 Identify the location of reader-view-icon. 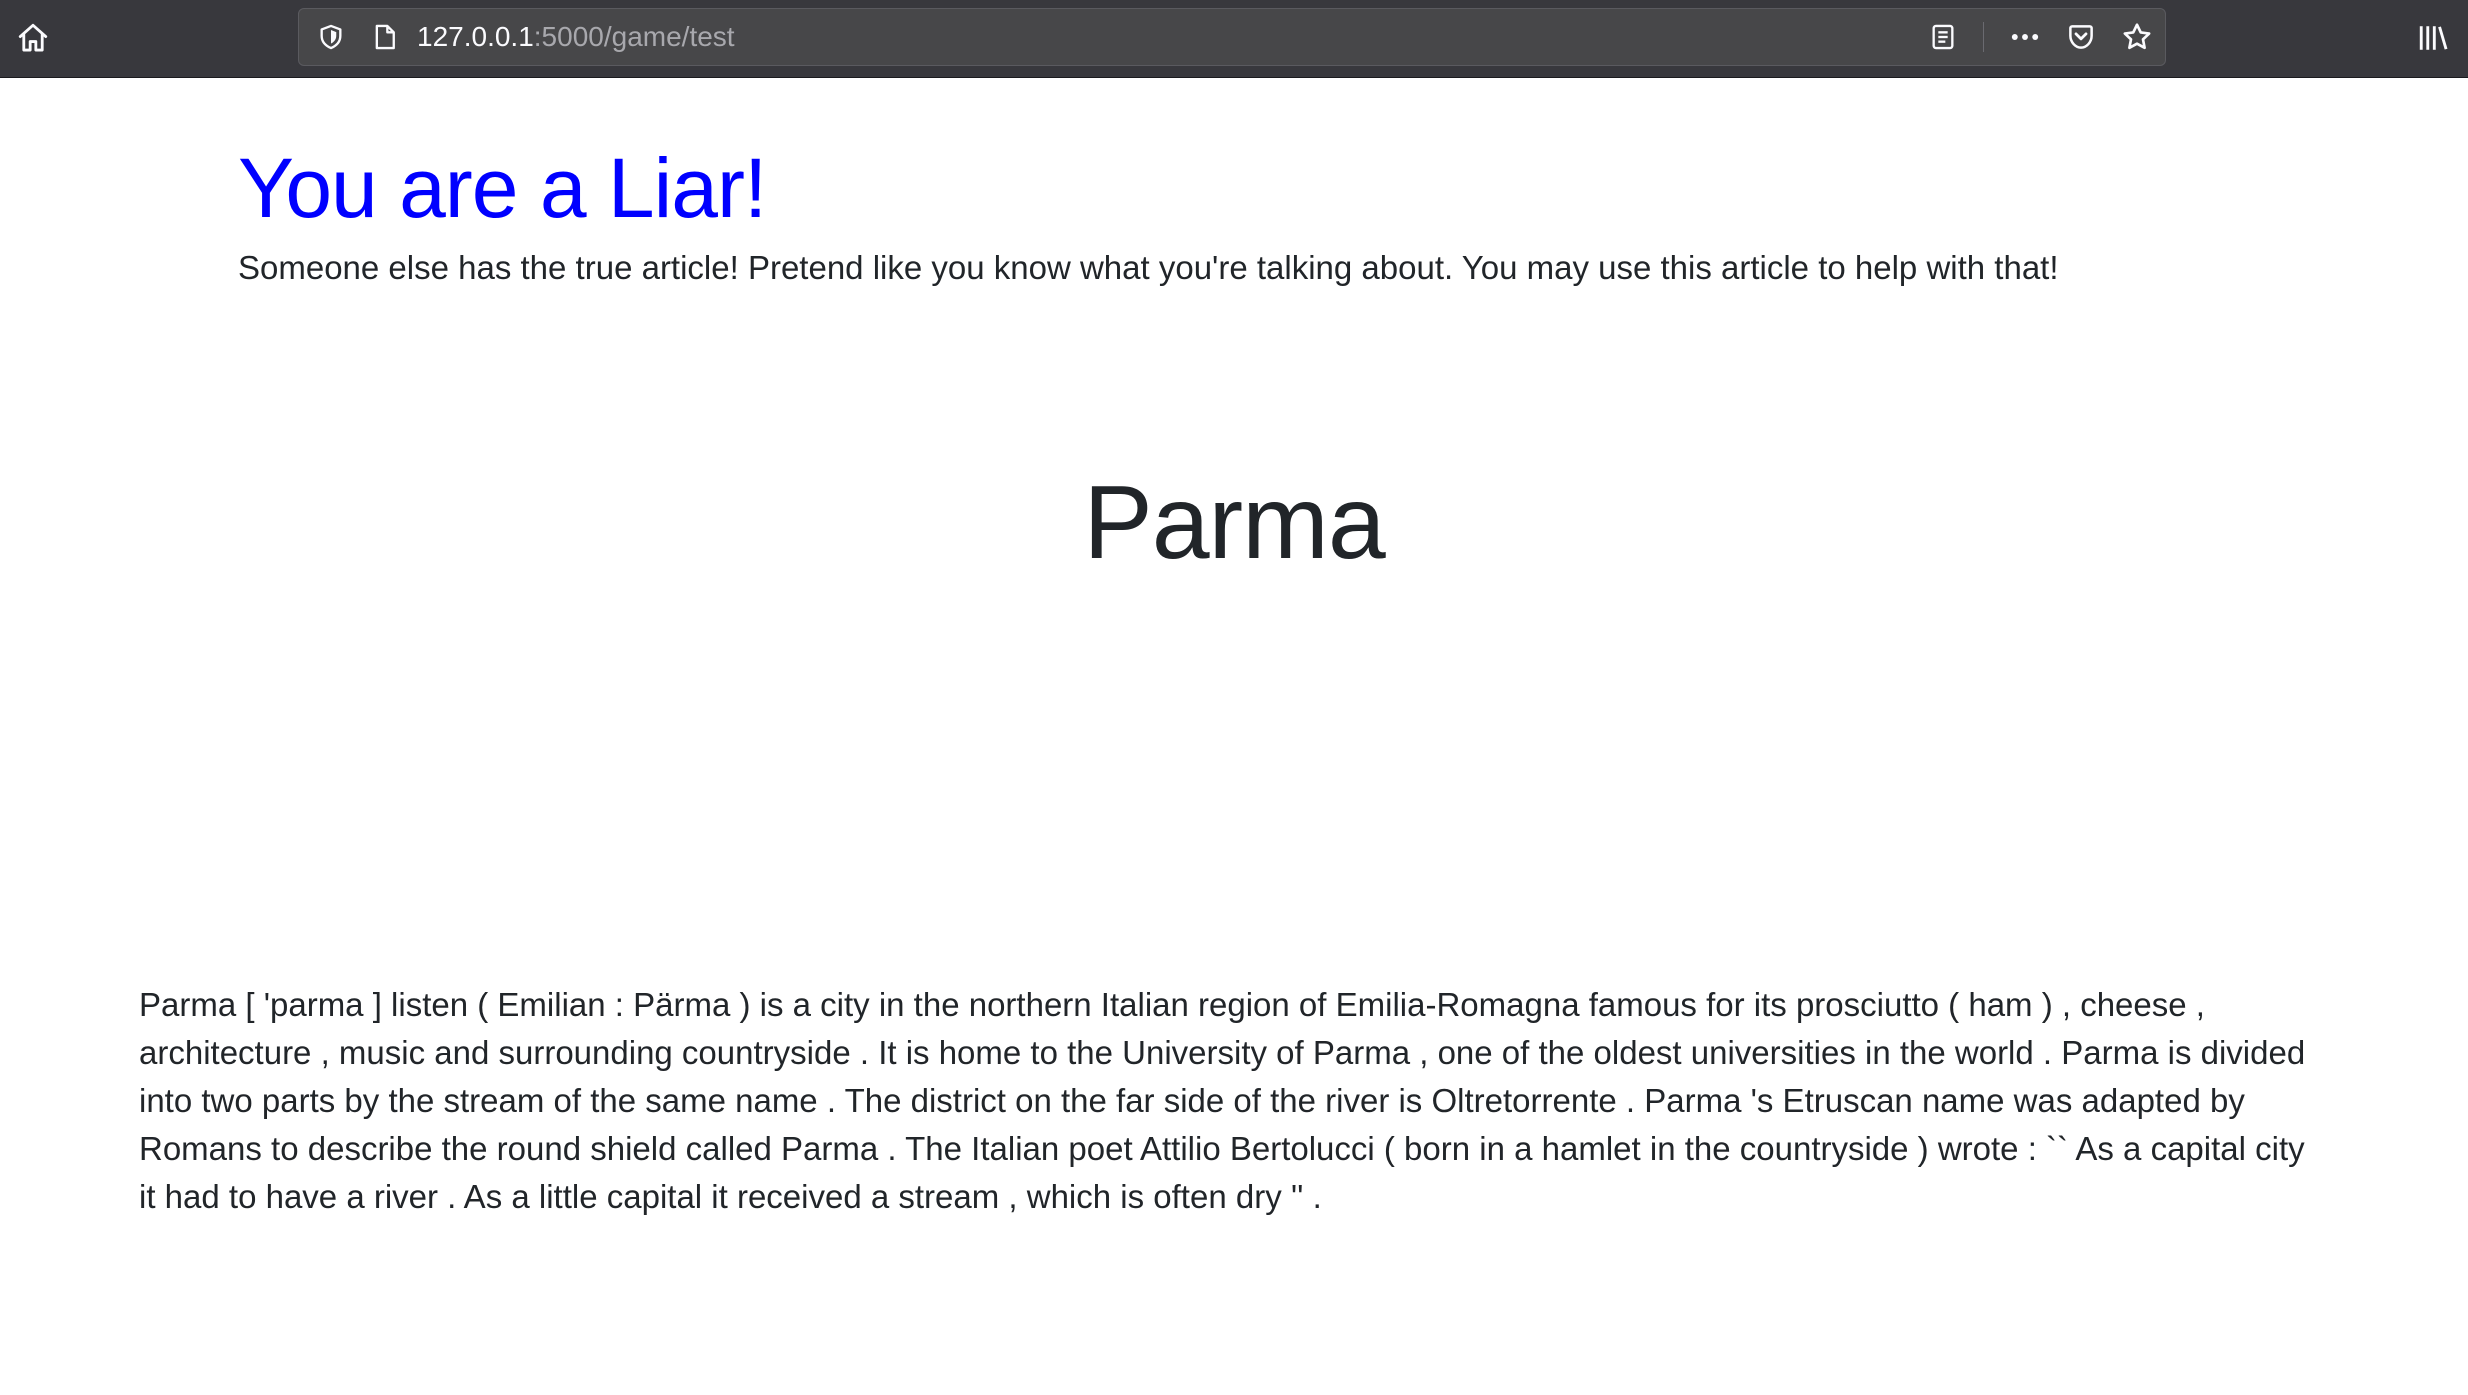
(1943, 37).